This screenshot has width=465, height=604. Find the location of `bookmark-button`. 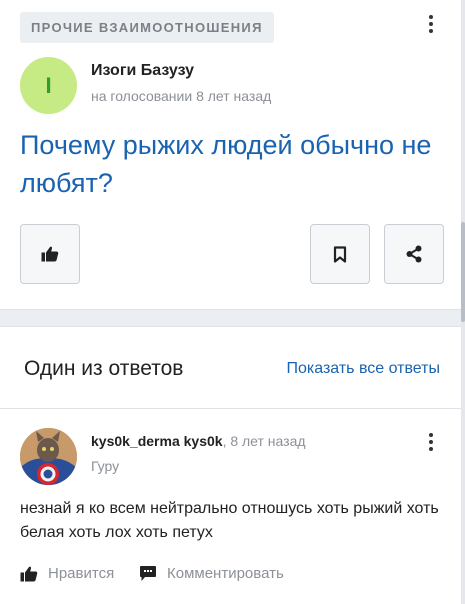

bookmark-button is located at coordinates (340, 254).